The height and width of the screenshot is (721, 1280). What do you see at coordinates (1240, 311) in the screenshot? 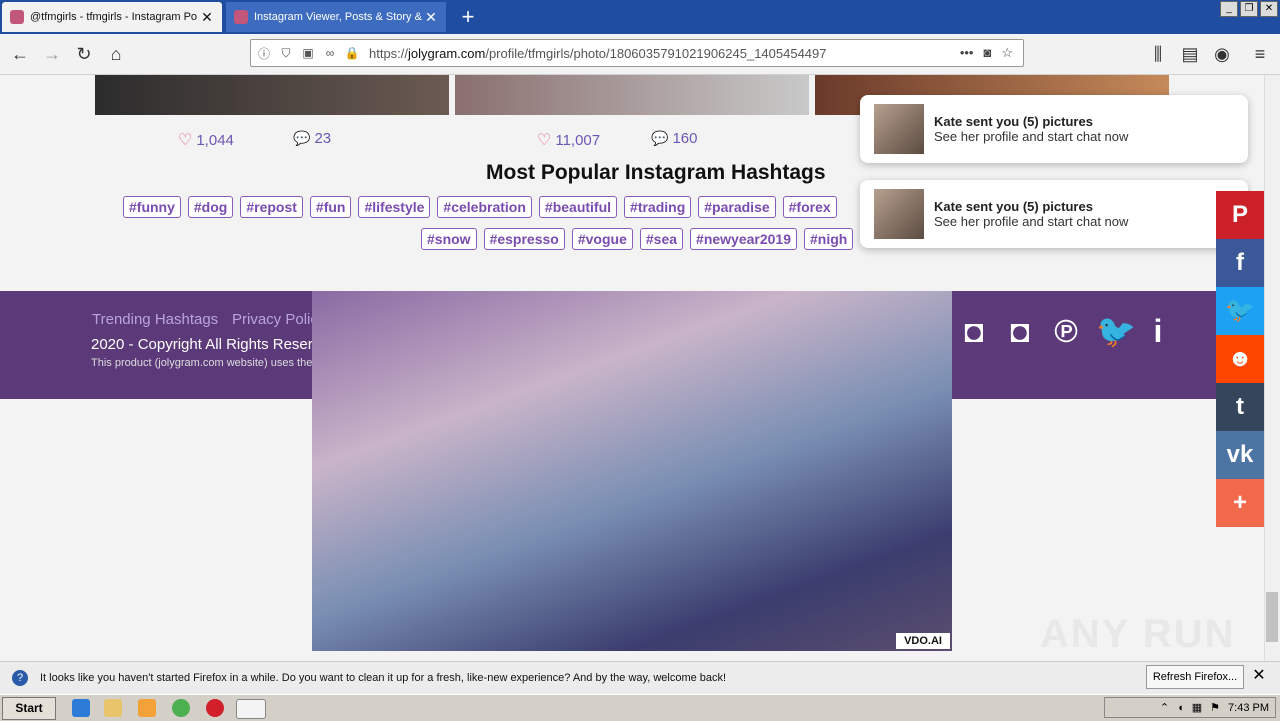
I see `share-twitter-button: 🐦` at bounding box center [1240, 311].